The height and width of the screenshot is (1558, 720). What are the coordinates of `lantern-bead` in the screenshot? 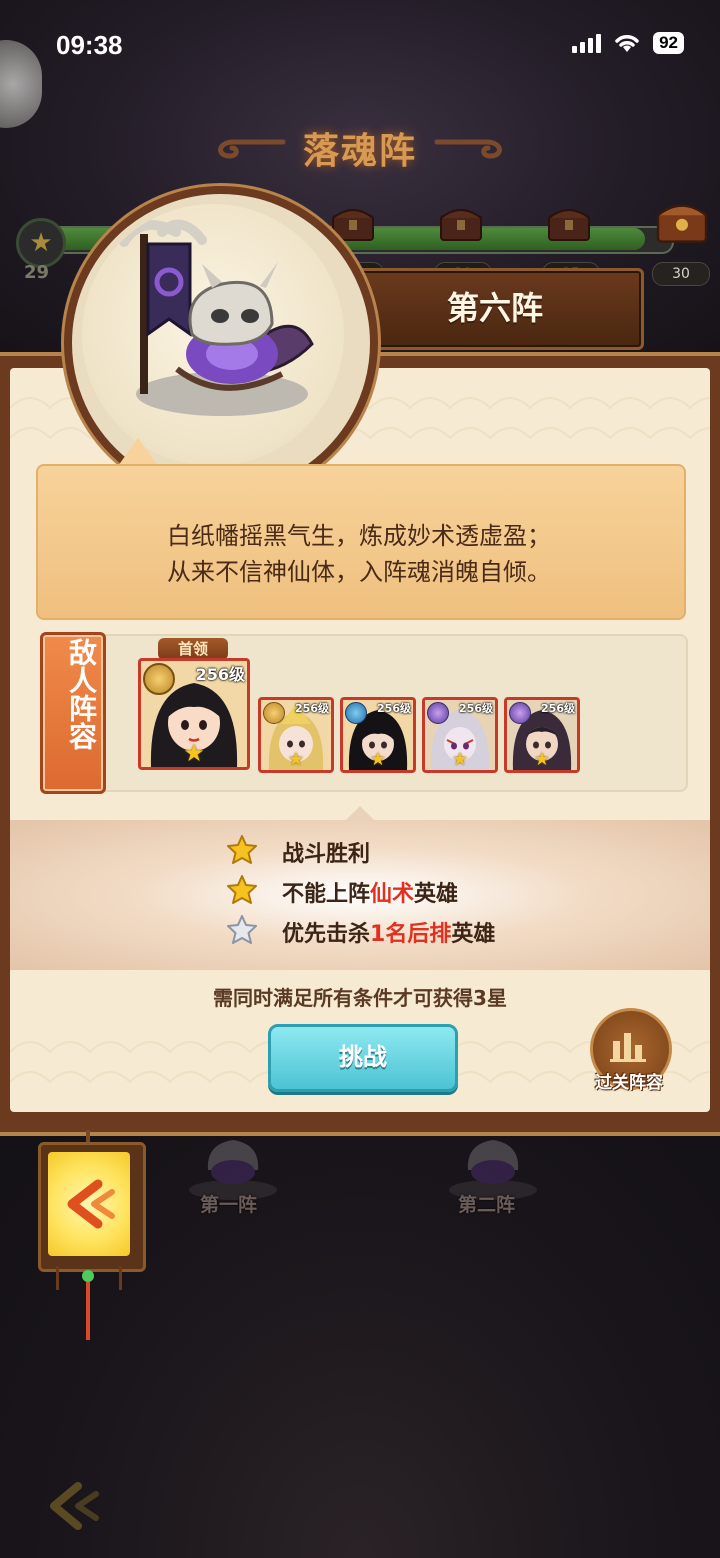 It's located at (88, 1276).